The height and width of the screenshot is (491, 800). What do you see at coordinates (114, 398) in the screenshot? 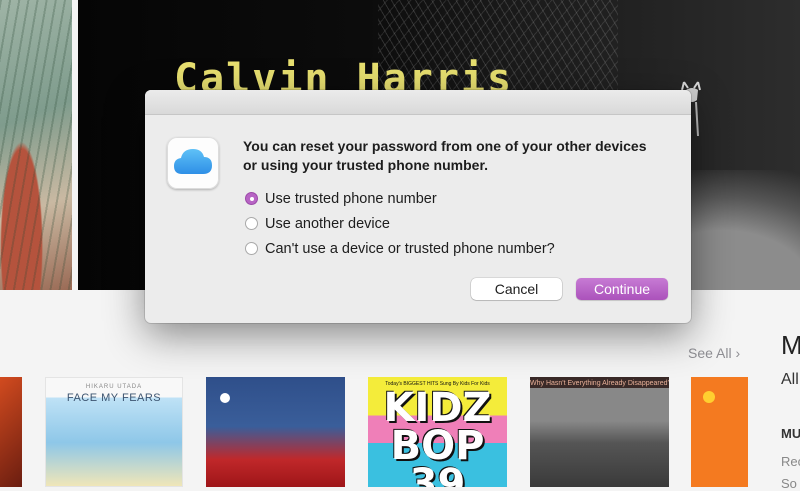
I see `album-title: FACE MY FEARS` at bounding box center [114, 398].